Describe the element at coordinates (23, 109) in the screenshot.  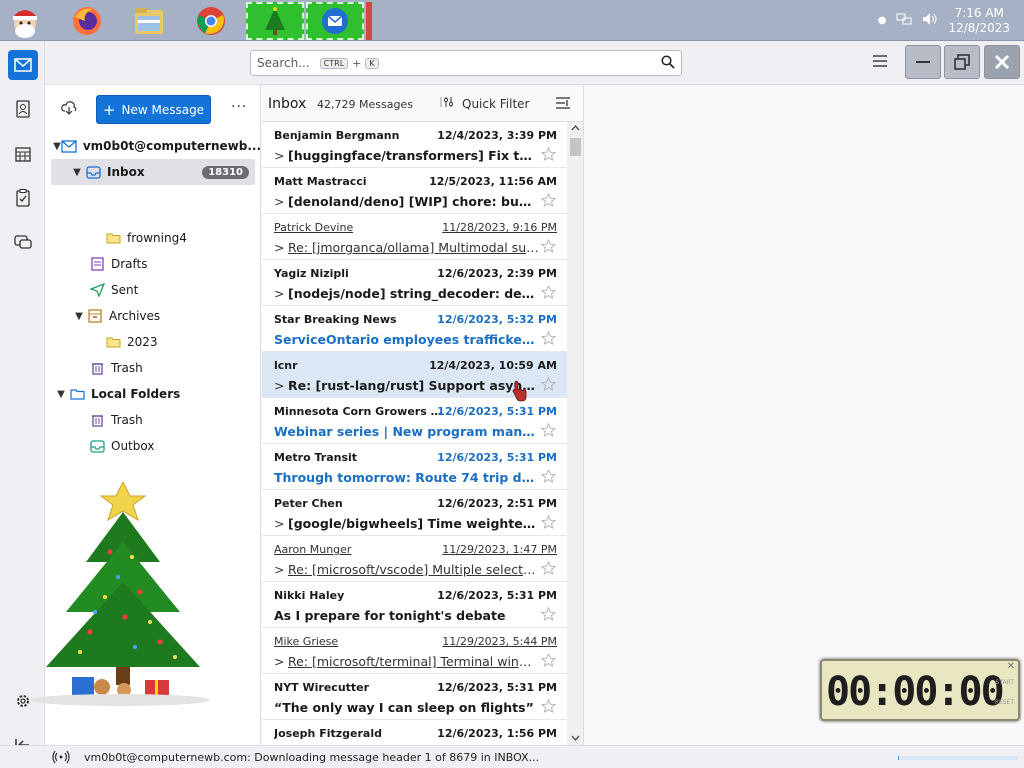
I see `address-book-icon` at that location.